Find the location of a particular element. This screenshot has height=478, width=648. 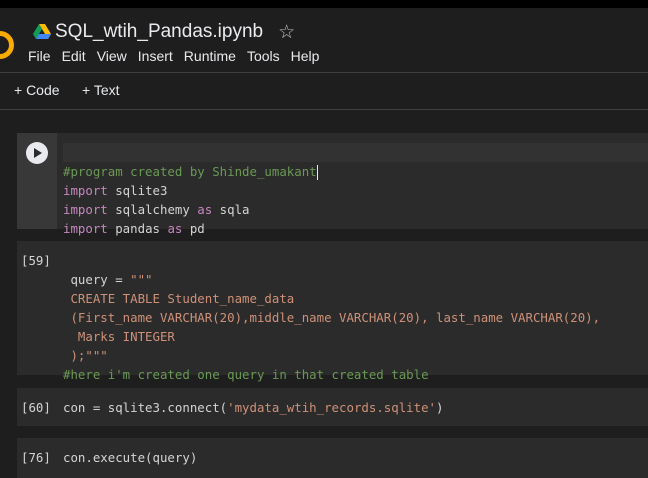

menu-view: View is located at coordinates (112, 56).